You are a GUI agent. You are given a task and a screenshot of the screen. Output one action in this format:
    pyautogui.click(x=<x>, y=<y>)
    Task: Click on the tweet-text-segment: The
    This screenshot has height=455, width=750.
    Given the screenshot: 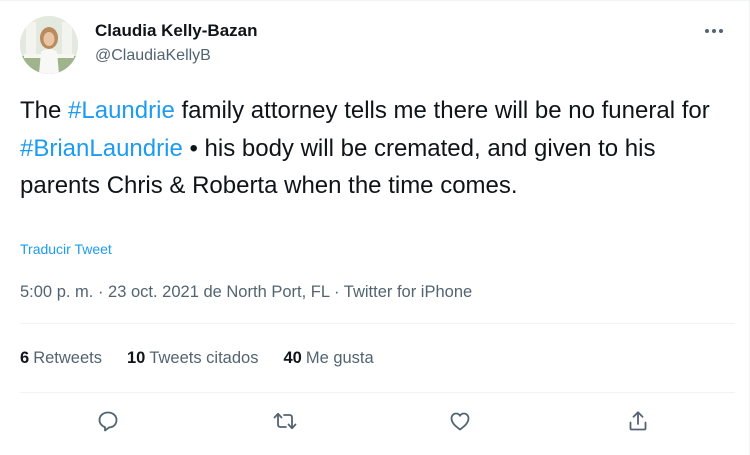 What is the action you would take?
    pyautogui.click(x=44, y=110)
    